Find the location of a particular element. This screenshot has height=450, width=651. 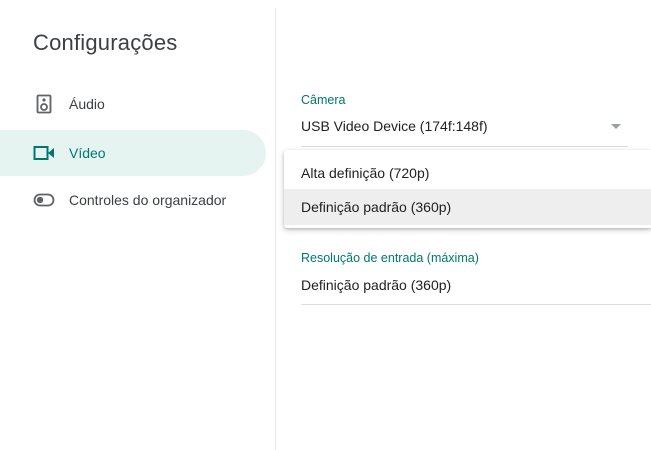

camera-select: USB Video Device (174f:148f) is located at coordinates (394, 126).